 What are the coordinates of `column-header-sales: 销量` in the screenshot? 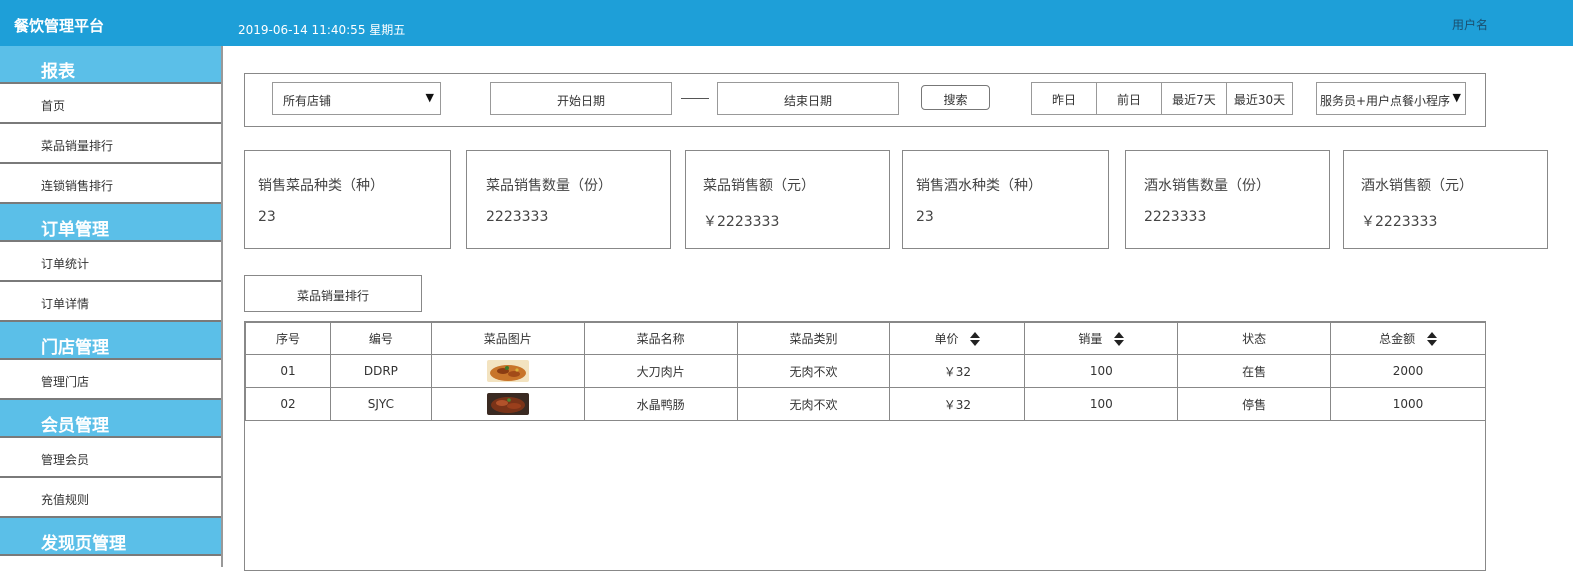 It's located at (1101, 338).